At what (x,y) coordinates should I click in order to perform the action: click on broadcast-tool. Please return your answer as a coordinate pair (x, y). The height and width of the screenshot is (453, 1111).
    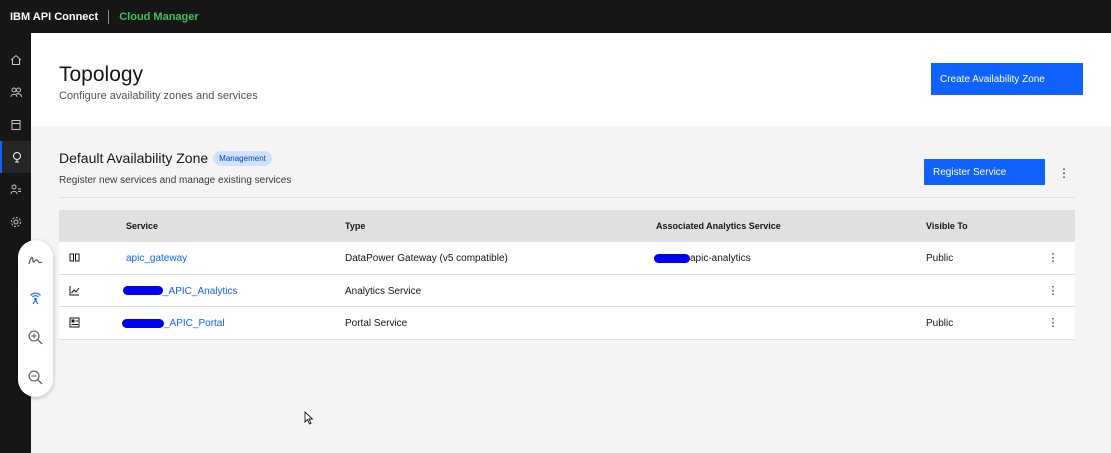
    Looking at the image, I should click on (35, 298).